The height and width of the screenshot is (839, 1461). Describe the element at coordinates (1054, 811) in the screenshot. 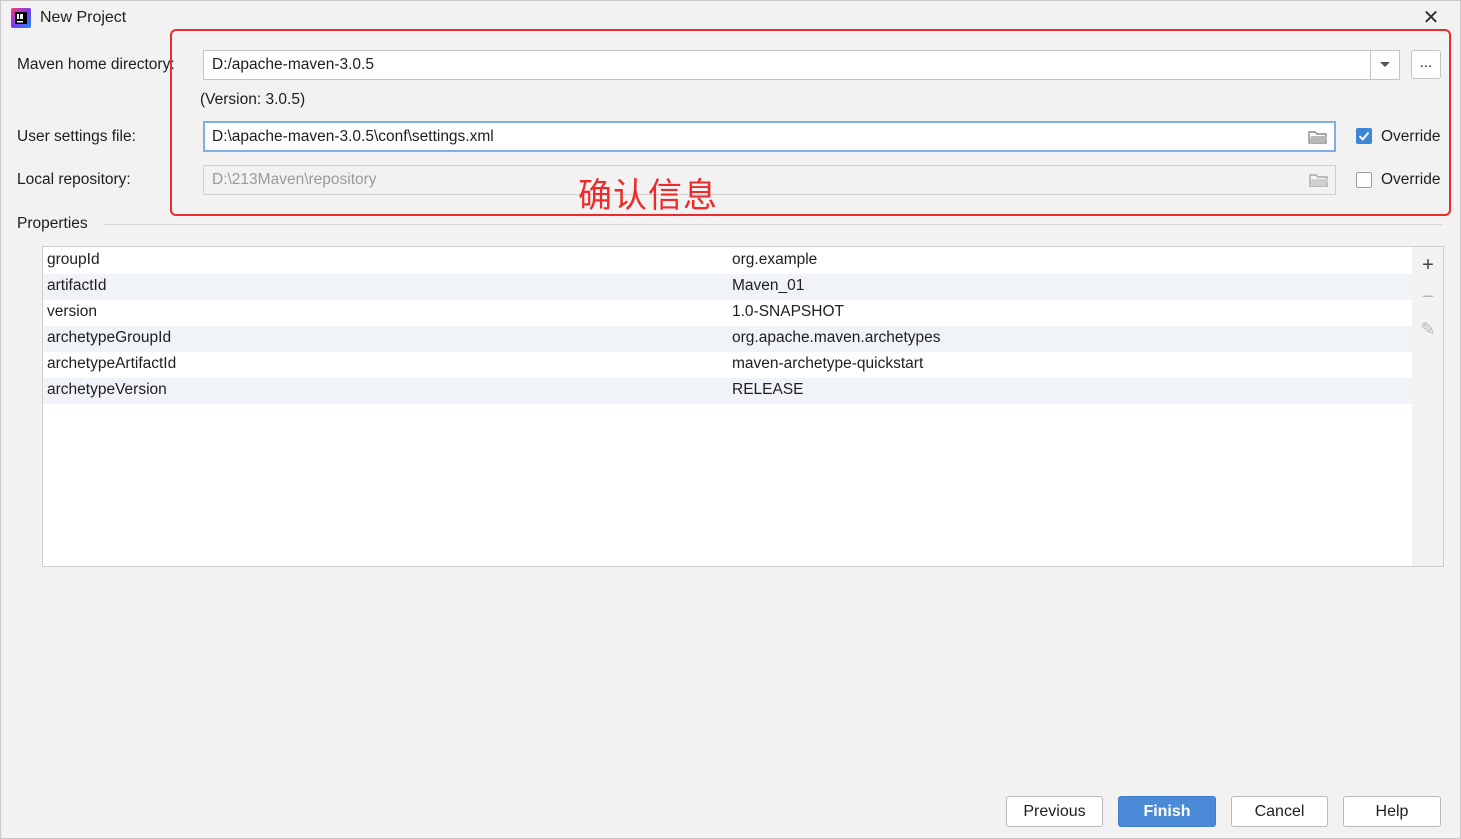

I see `previous-button: Previous` at that location.